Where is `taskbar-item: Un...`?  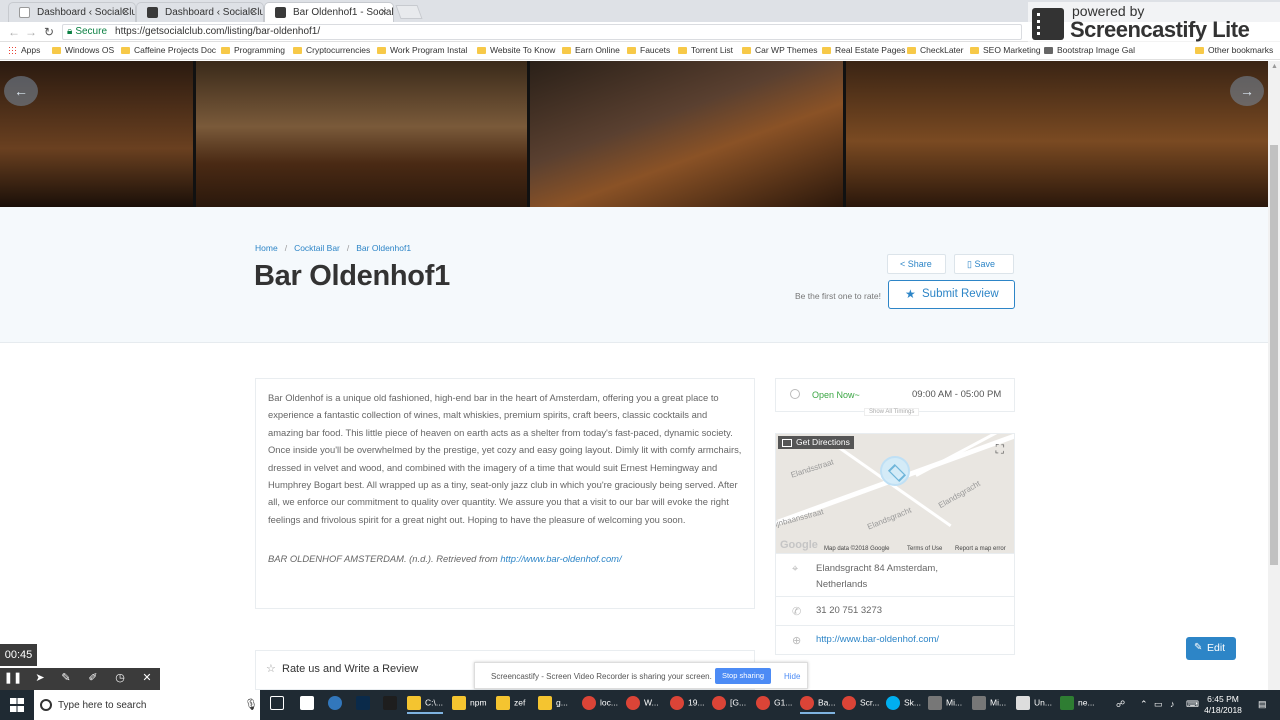 taskbar-item: Un... is located at coordinates (1034, 705).